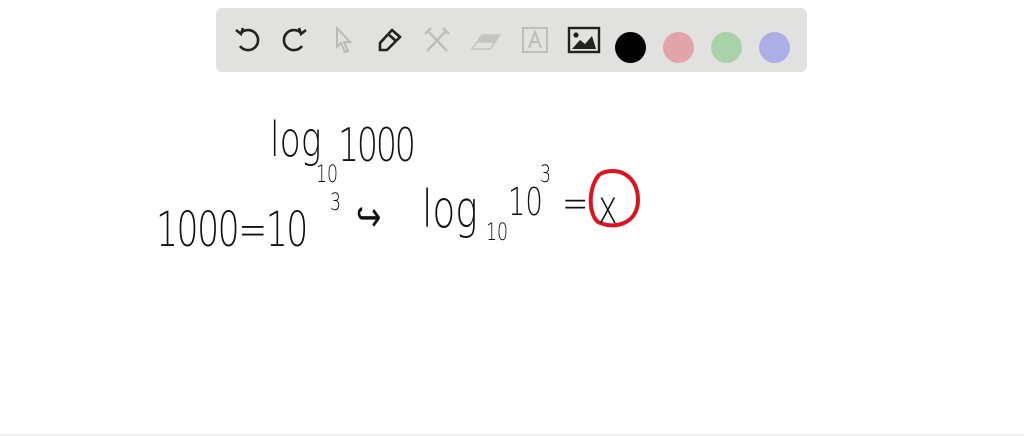 Image resolution: width=1024 pixels, height=436 pixels. What do you see at coordinates (608, 207) in the screenshot?
I see `handwritten-answer: x` at bounding box center [608, 207].